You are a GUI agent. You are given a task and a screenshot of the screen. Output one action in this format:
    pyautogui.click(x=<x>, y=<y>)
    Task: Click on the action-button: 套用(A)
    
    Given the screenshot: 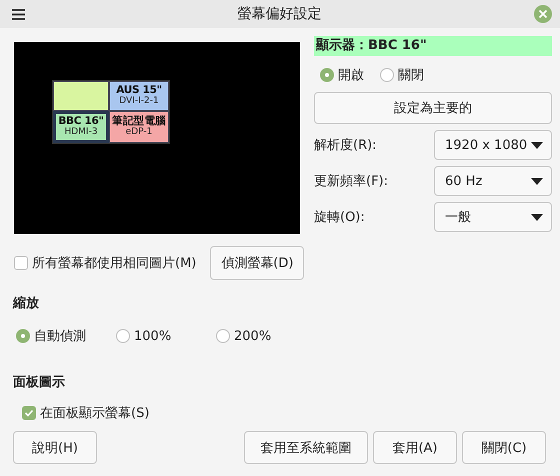 What is the action you would take?
    pyautogui.click(x=415, y=447)
    